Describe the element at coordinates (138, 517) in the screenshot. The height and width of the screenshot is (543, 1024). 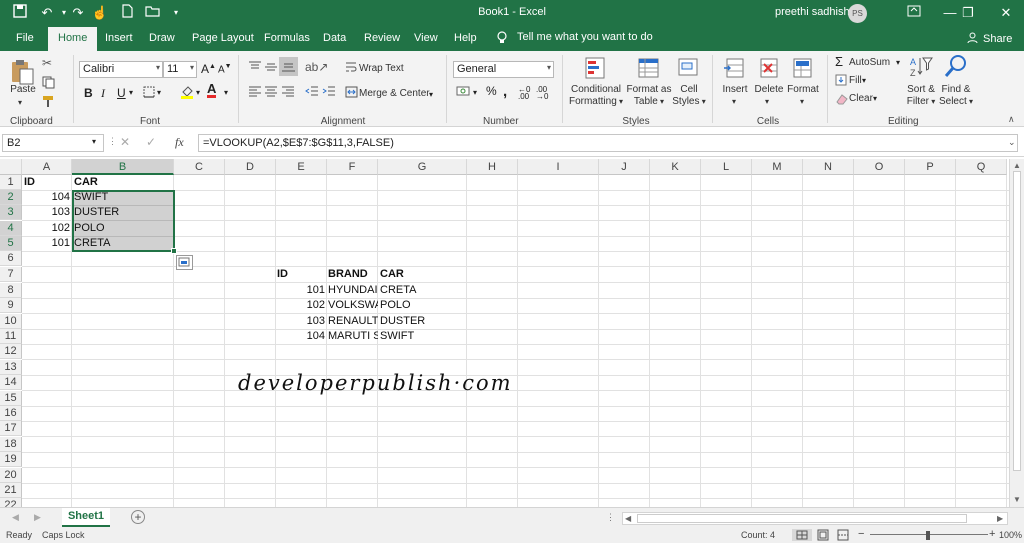
I see `new-sheet-icon: +` at that location.